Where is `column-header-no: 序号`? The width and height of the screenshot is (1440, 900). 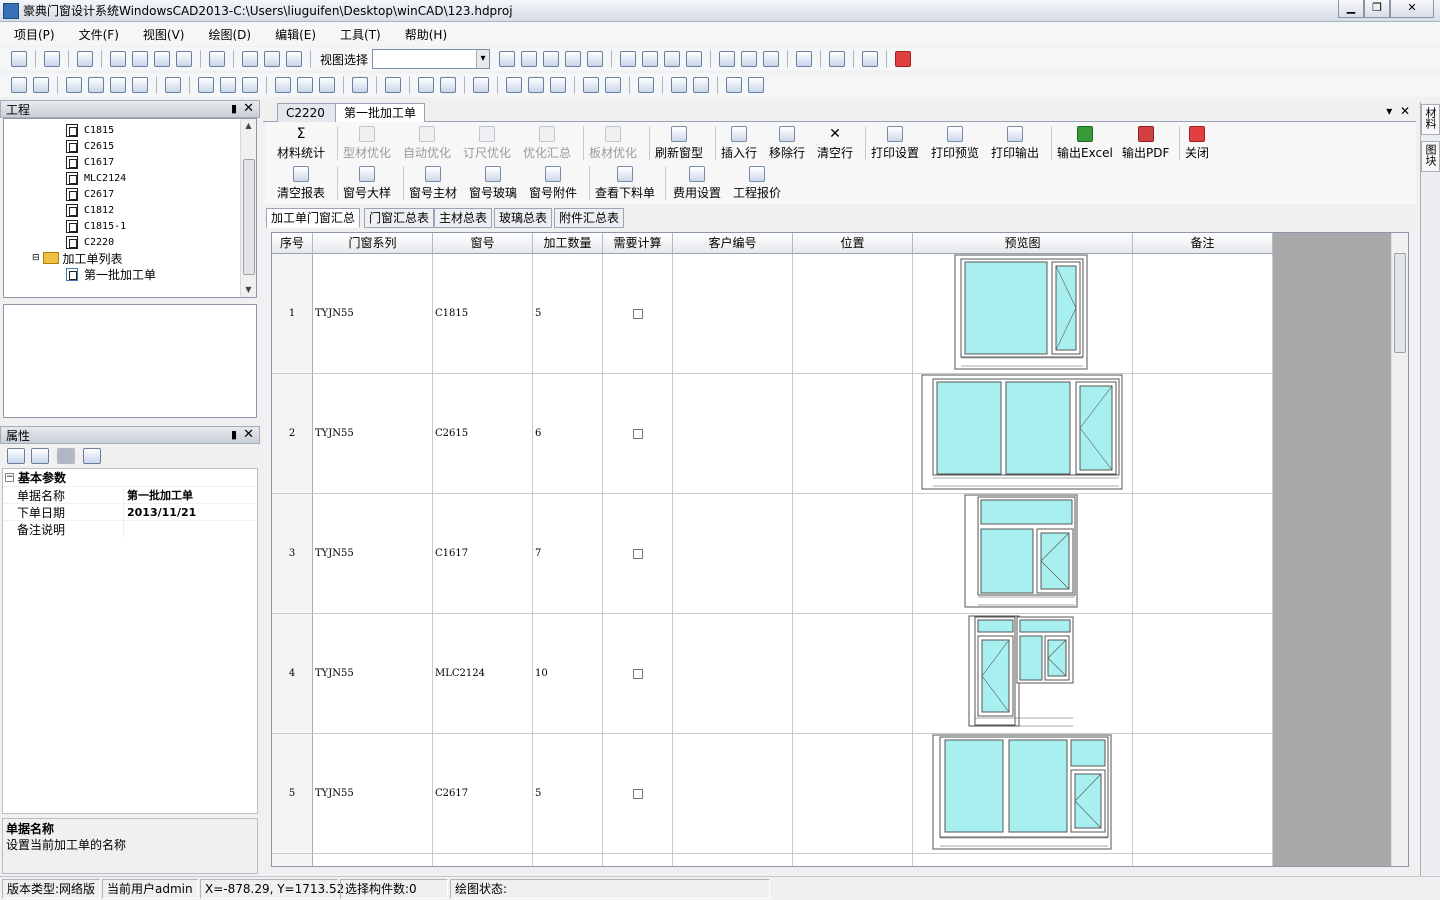
column-header-no: 序号 is located at coordinates (292, 243).